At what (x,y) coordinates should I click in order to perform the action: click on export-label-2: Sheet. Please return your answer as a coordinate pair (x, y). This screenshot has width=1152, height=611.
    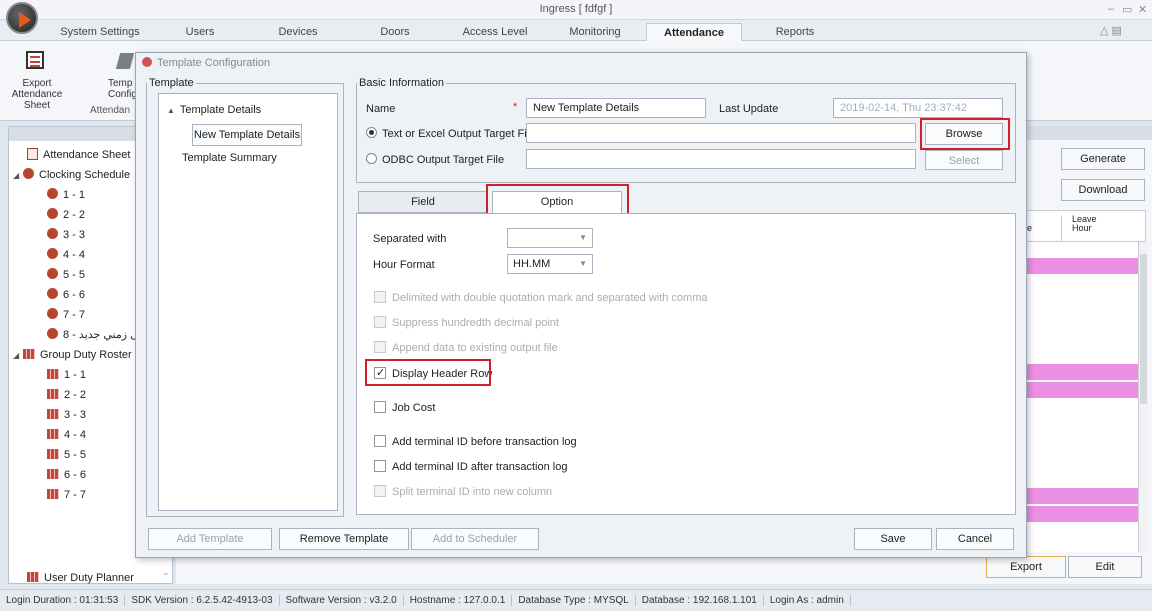
    Looking at the image, I should click on (37, 105).